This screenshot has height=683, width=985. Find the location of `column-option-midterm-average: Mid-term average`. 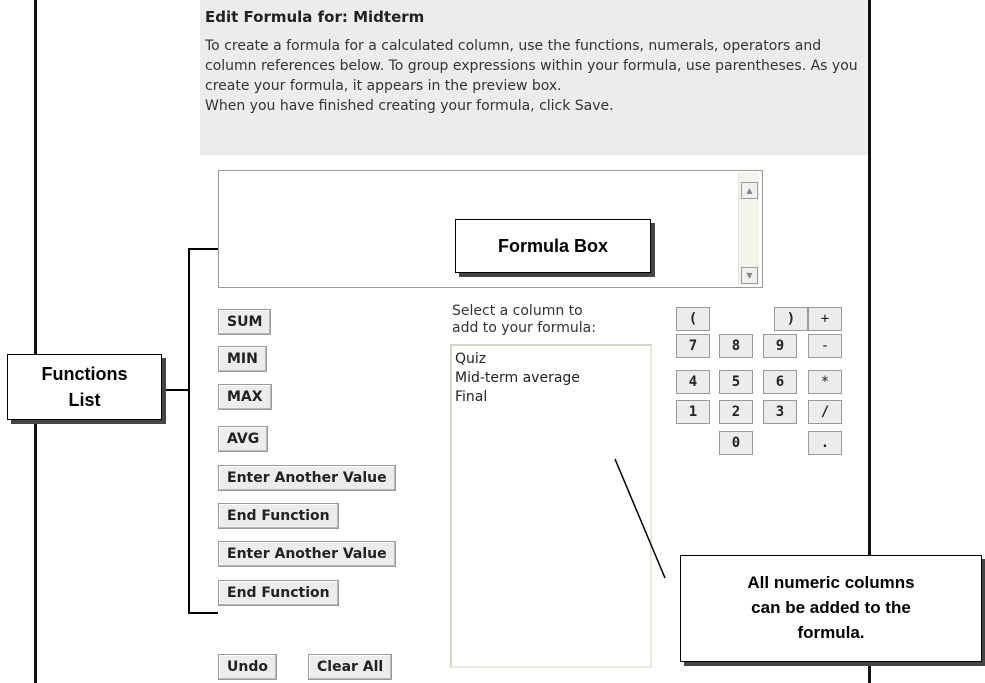

column-option-midterm-average: Mid-term average is located at coordinates (551, 378).